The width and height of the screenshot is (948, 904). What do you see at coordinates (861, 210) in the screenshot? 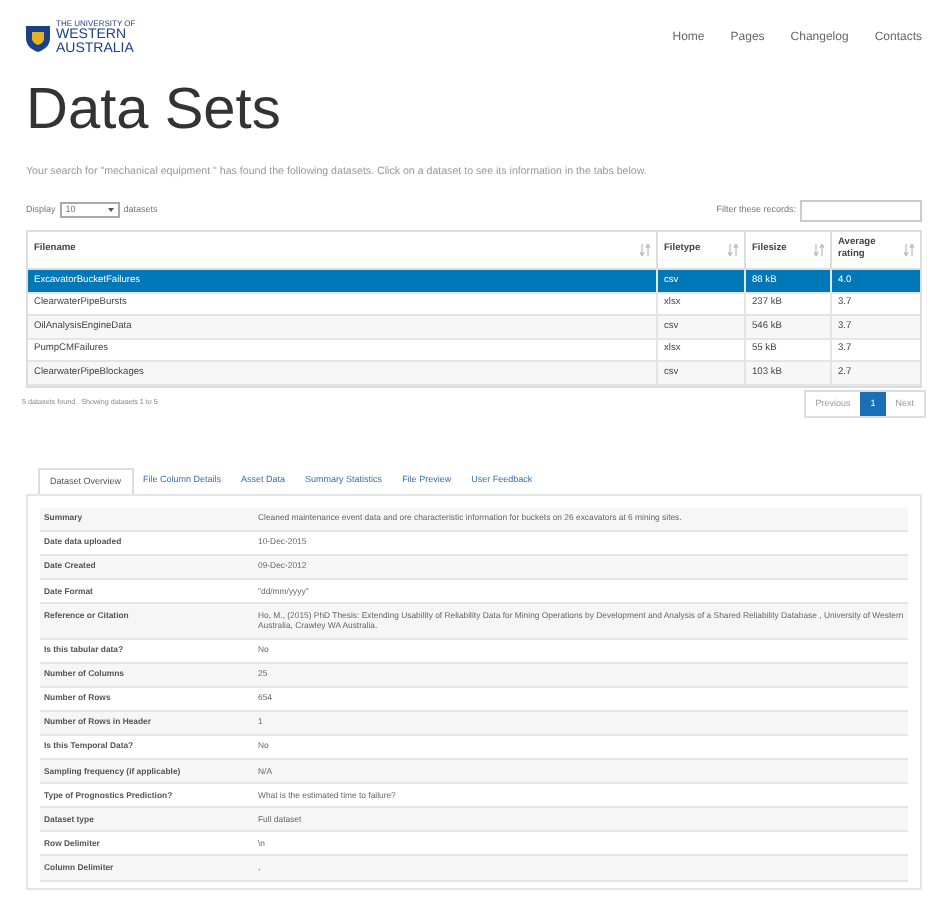
I see `filter-field` at bounding box center [861, 210].